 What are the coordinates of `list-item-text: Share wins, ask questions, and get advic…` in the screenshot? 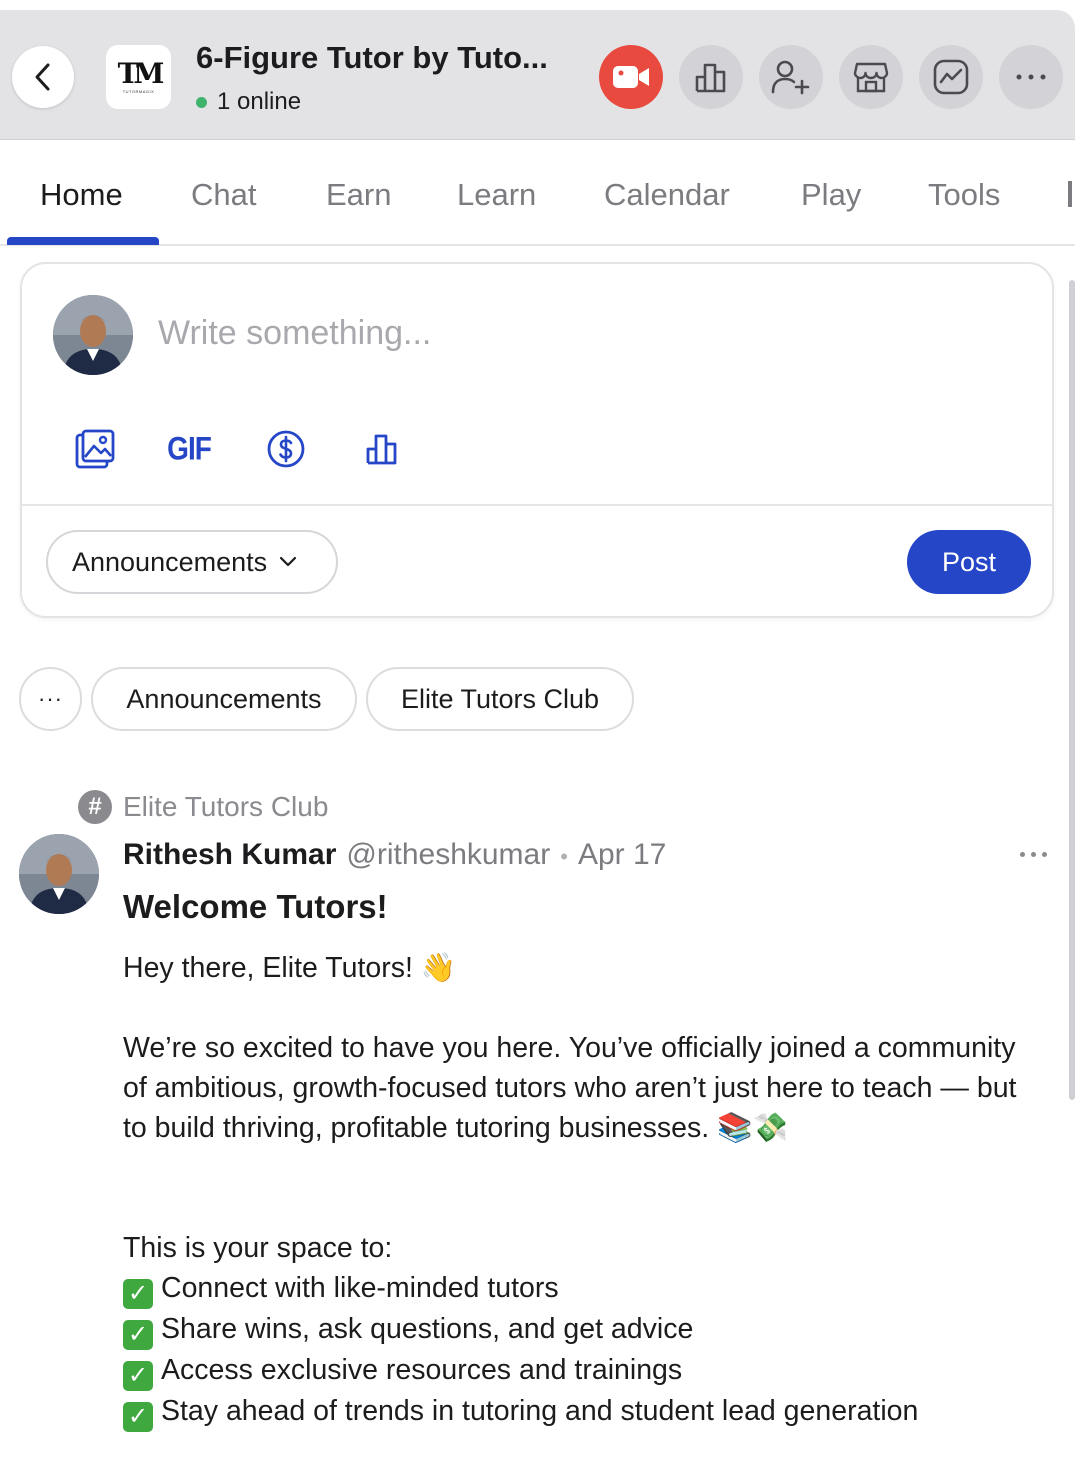 It's located at (427, 1329).